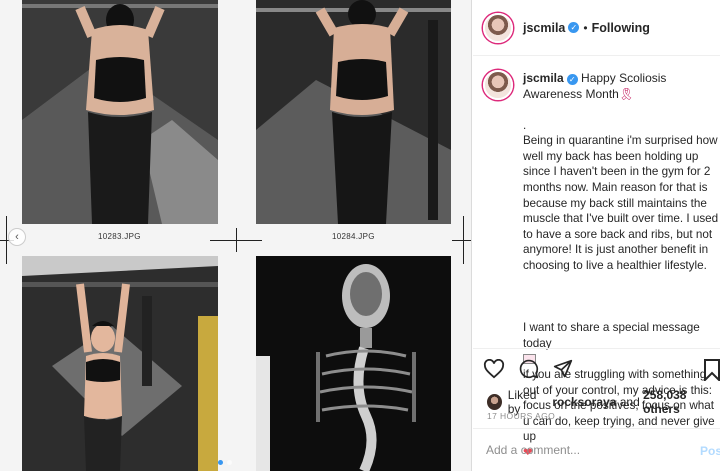  I want to click on post-header: jscmila ✓ • Following, so click(596, 28).